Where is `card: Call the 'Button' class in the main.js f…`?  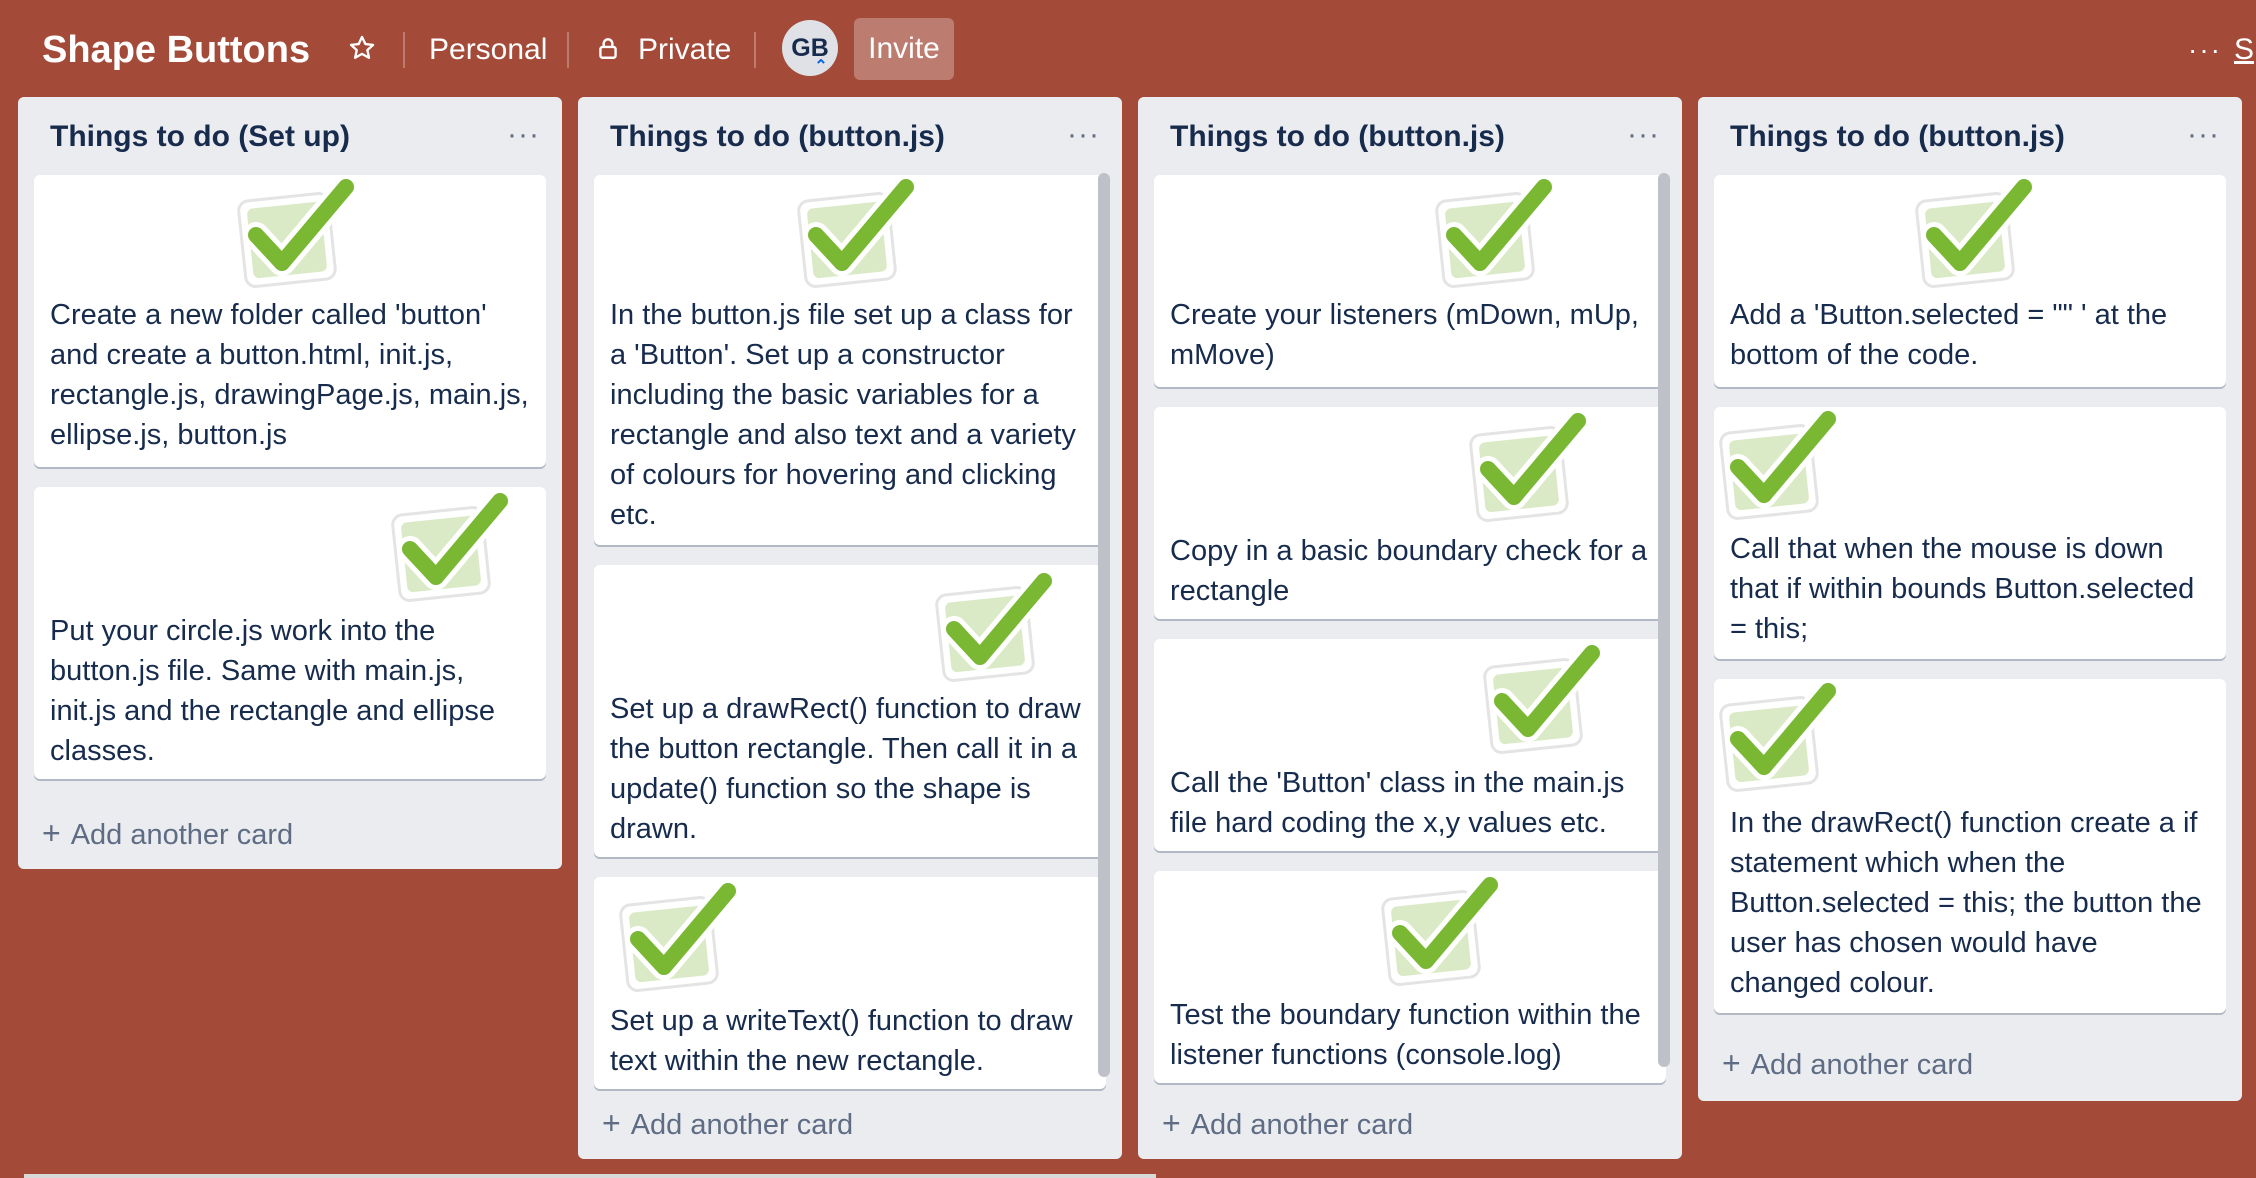 card: Call the 'Button' class in the main.js f… is located at coordinates (1410, 745).